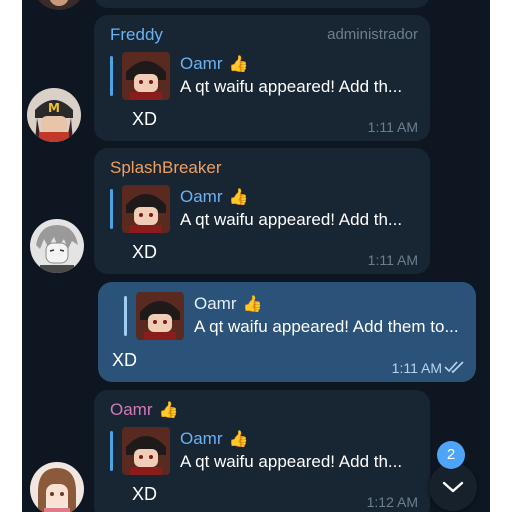  Describe the element at coordinates (136, 35) in the screenshot. I see `sender-name: Freddy` at that location.